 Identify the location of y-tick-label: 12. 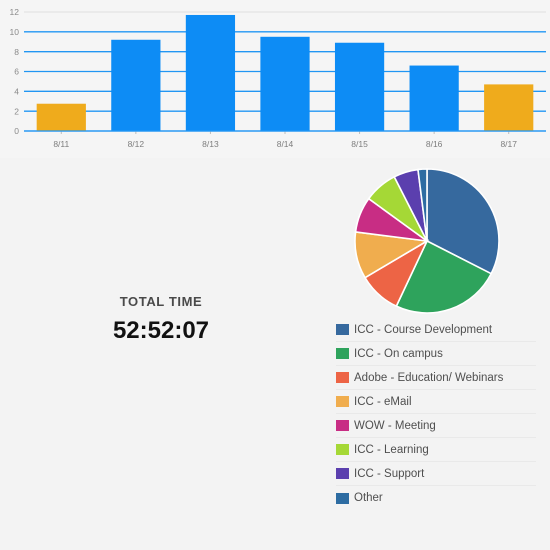
(15, 12).